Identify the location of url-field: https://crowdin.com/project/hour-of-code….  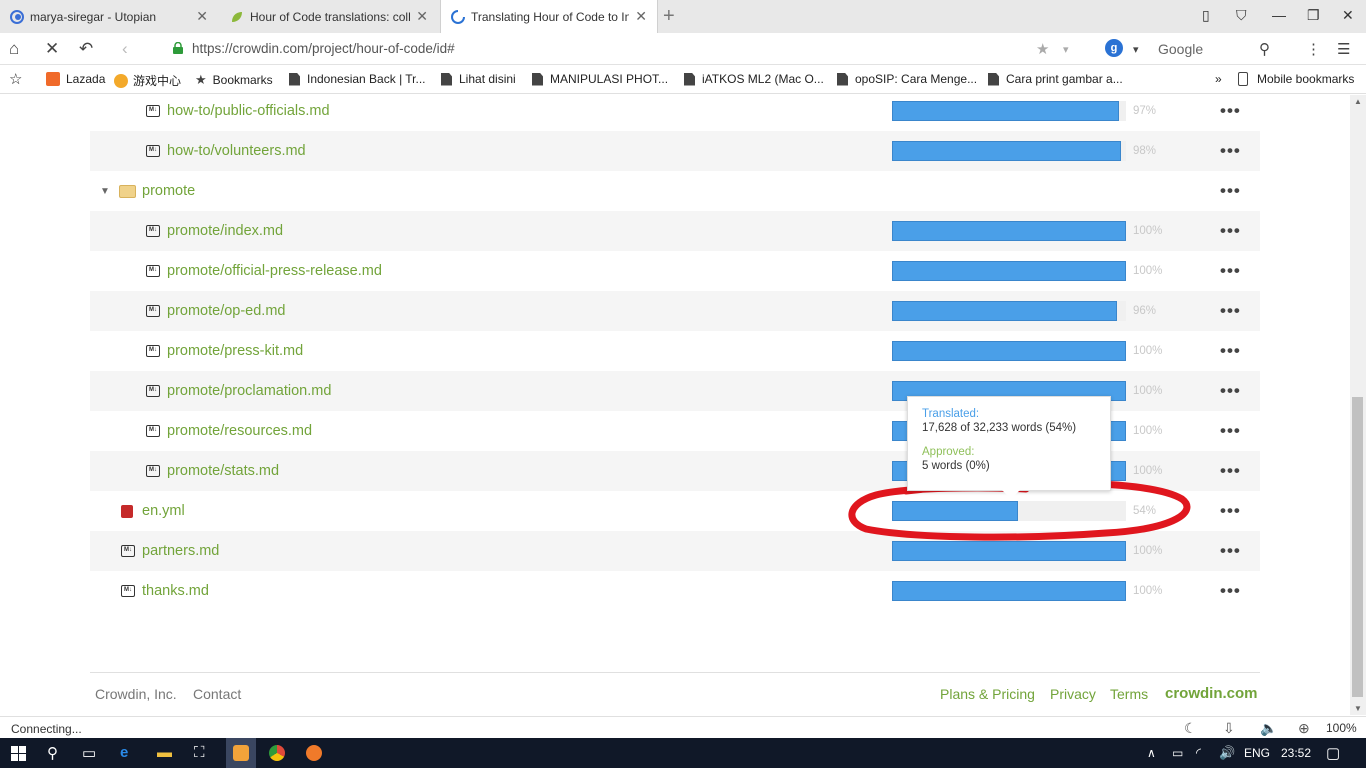
(323, 48).